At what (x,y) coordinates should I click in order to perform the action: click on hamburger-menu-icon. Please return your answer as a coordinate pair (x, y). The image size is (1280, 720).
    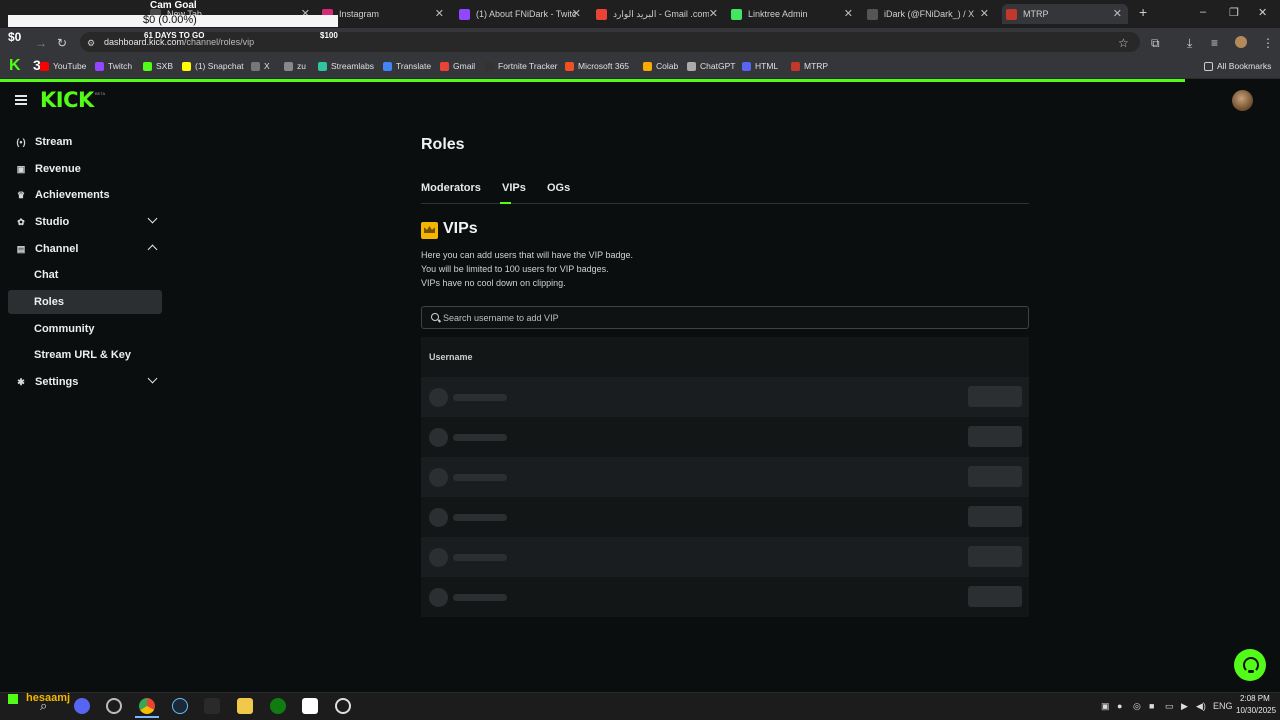
    Looking at the image, I should click on (21, 100).